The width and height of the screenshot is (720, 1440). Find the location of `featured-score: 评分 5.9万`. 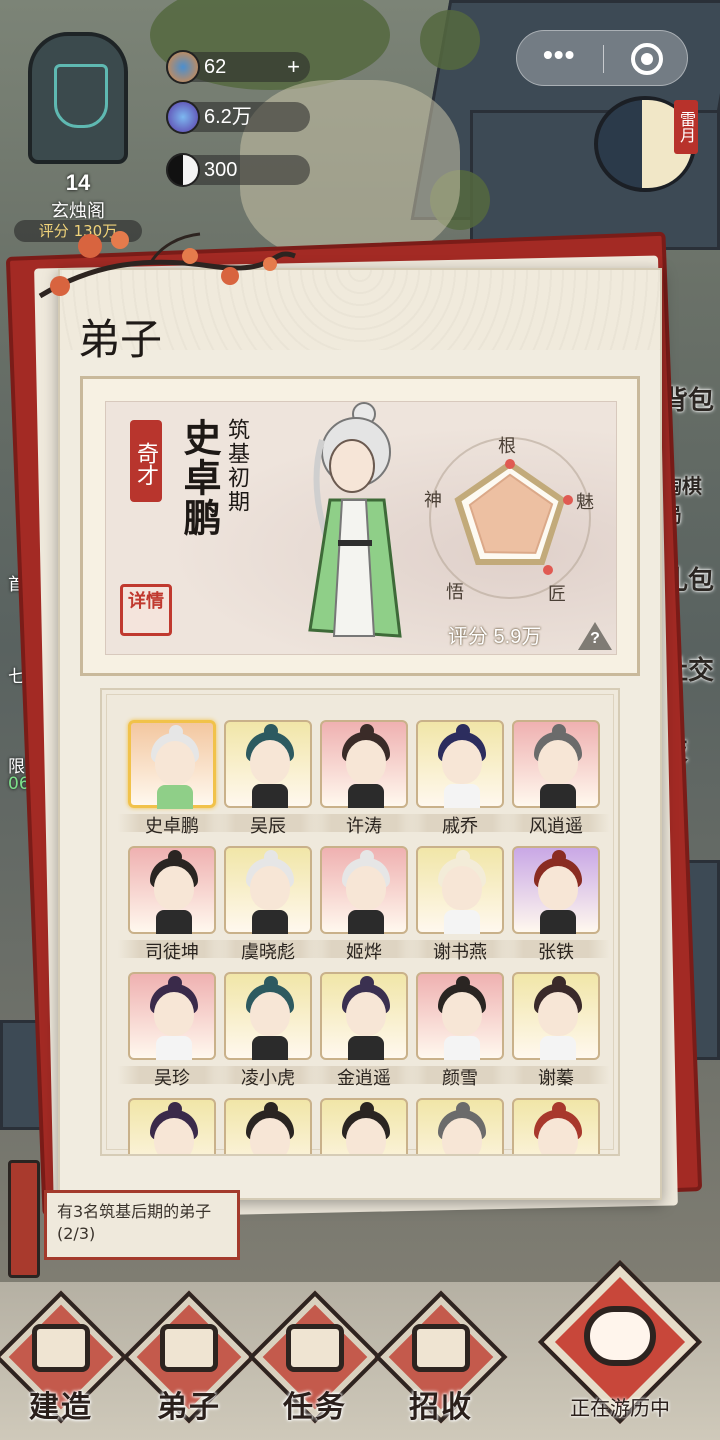

featured-score: 评分 5.9万 is located at coordinates (495, 637).